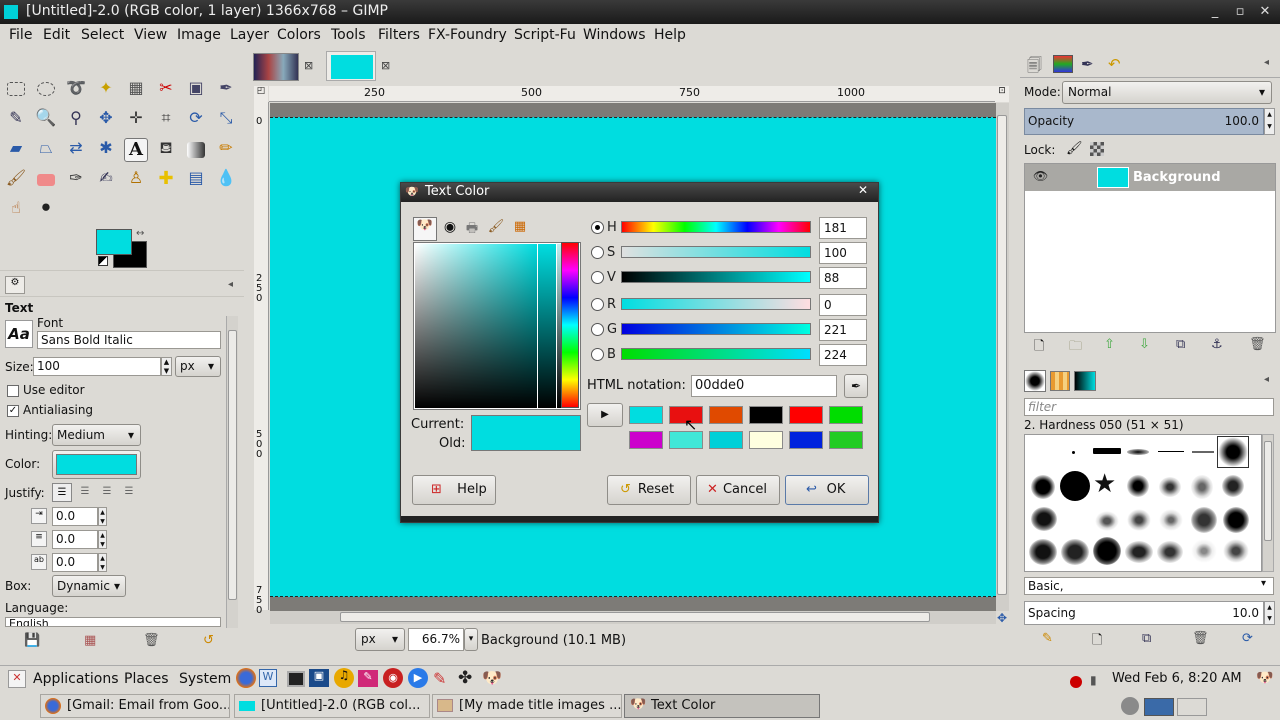  I want to click on justify-left-icon: ☰, so click(62, 492).